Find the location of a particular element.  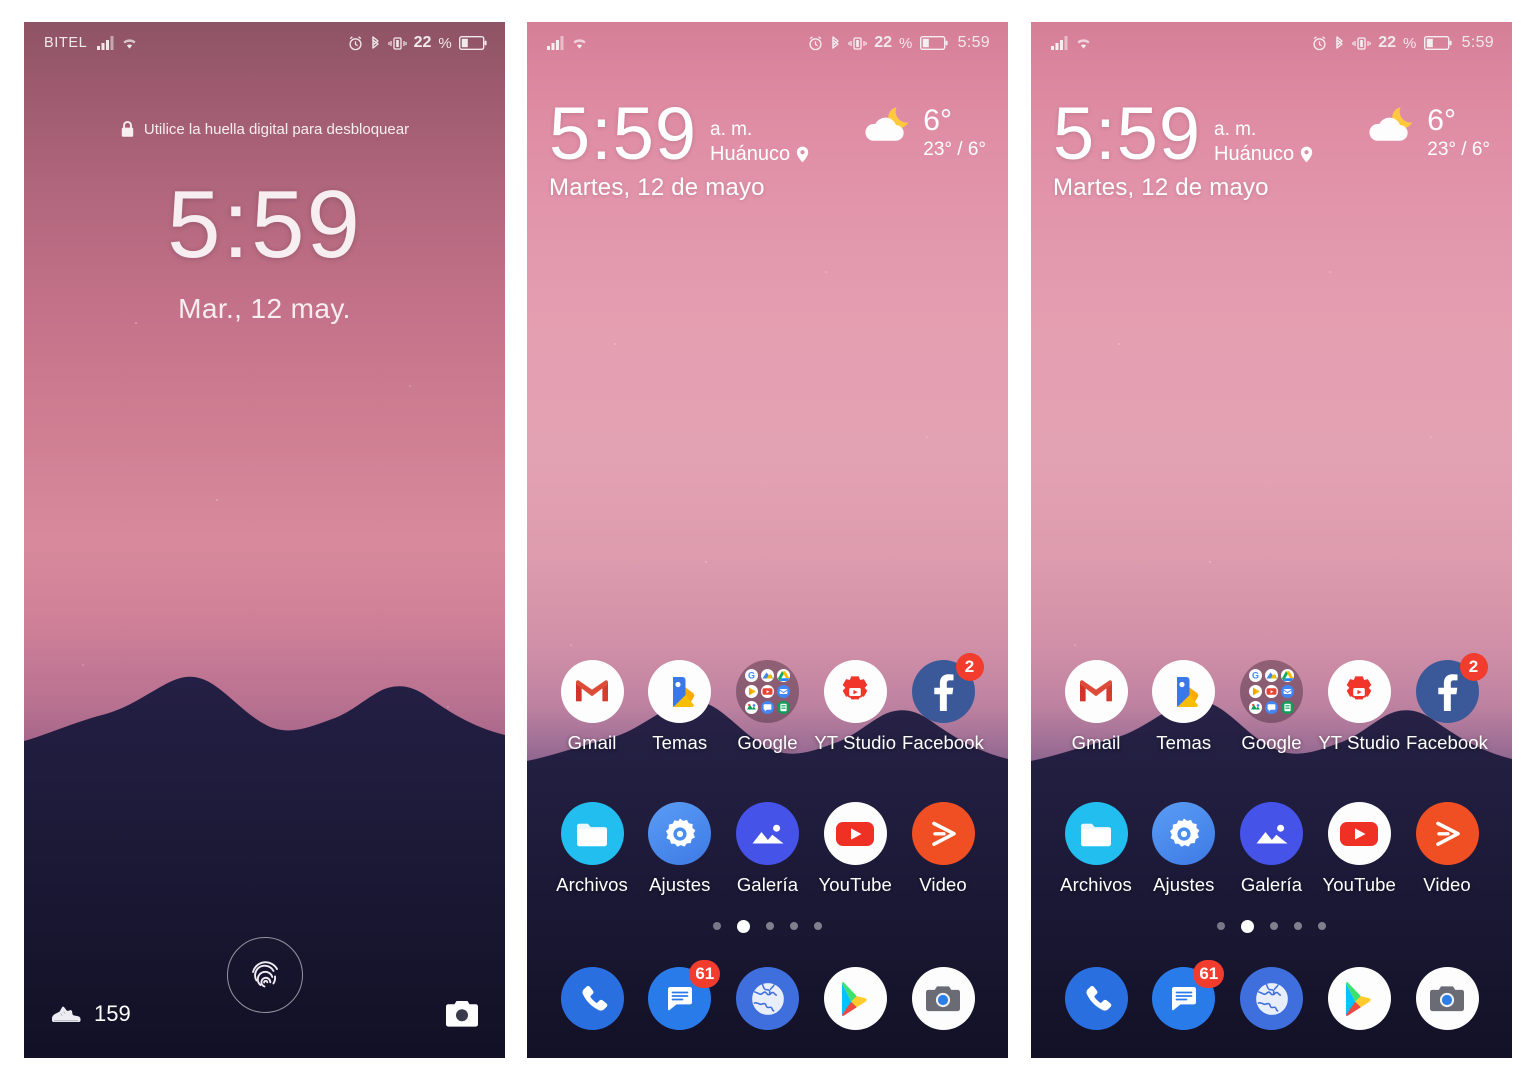

app-label: Facebook is located at coordinates (1447, 742).